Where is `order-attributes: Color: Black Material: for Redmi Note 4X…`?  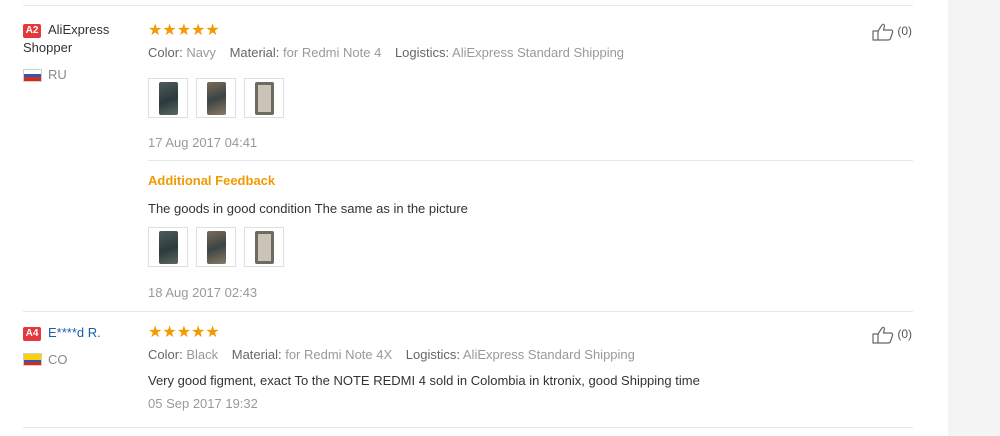 order-attributes: Color: Black Material: for Redmi Note 4X… is located at coordinates (391, 354).